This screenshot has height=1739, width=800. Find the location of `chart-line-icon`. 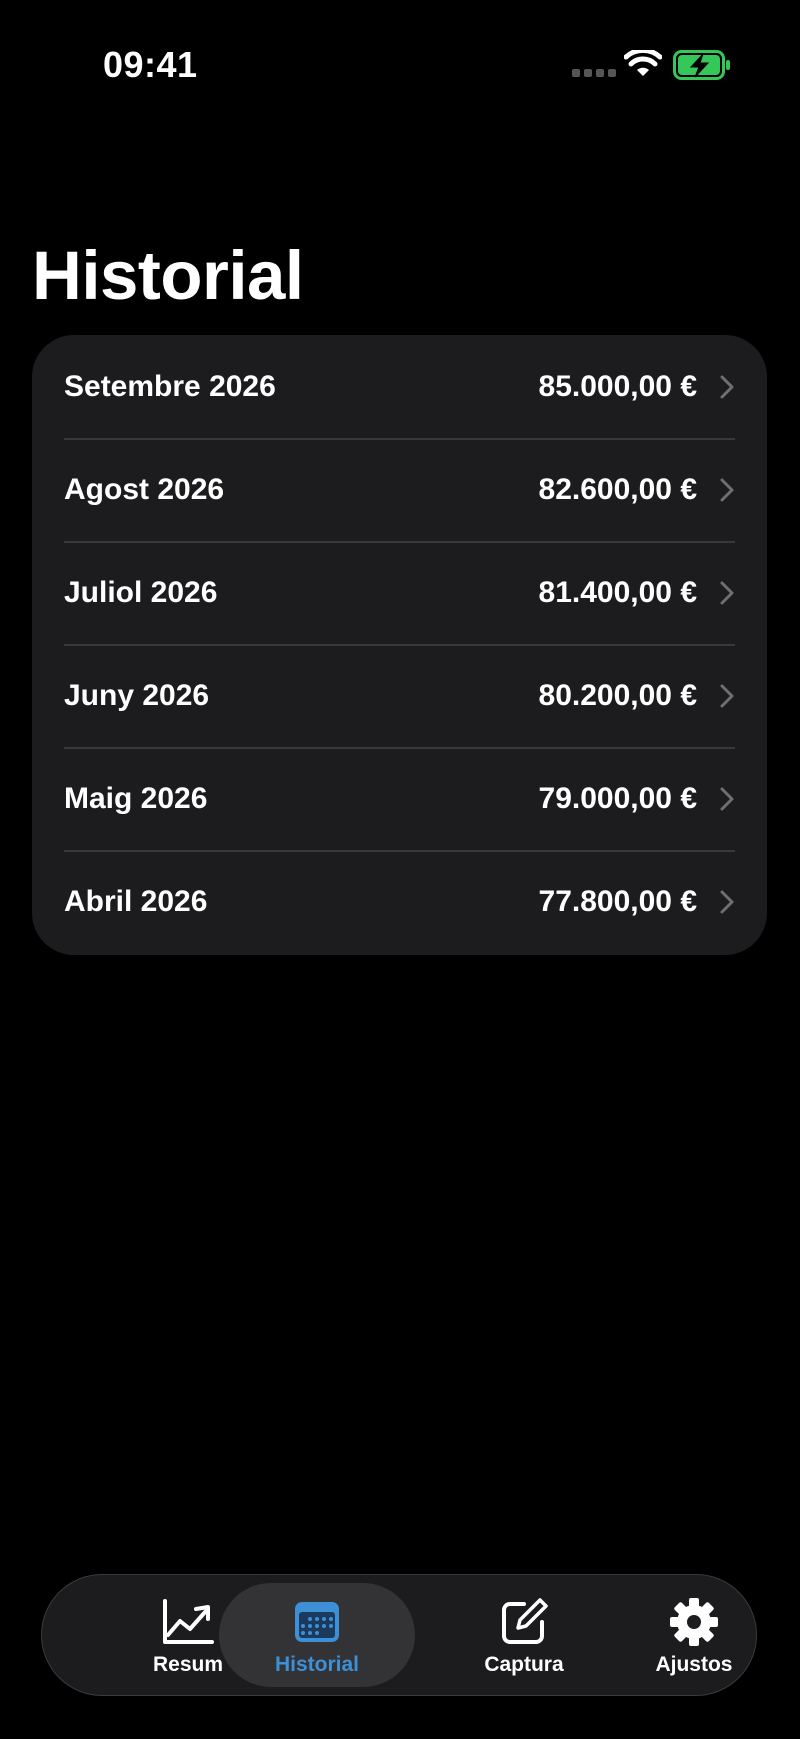

chart-line-icon is located at coordinates (188, 1622).